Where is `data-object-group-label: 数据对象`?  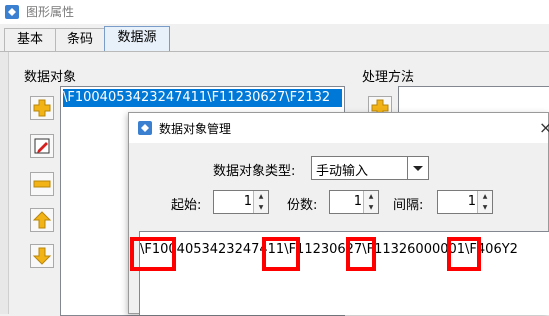 data-object-group-label: 数据对象 is located at coordinates (50, 77).